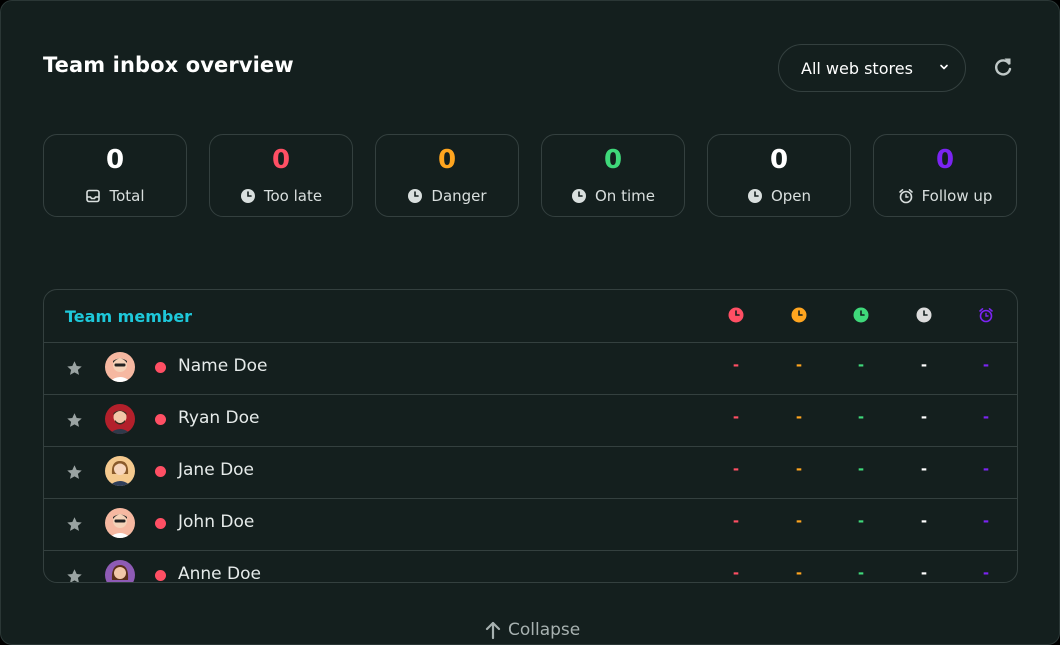 Image resolution: width=1060 pixels, height=645 pixels. I want to click on stat-card-danger: 0 Danger, so click(447, 175).